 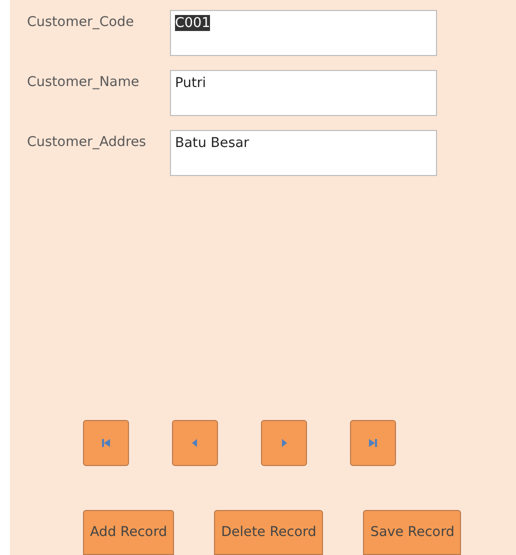 I want to click on action-button: Save Record, so click(x=412, y=532).